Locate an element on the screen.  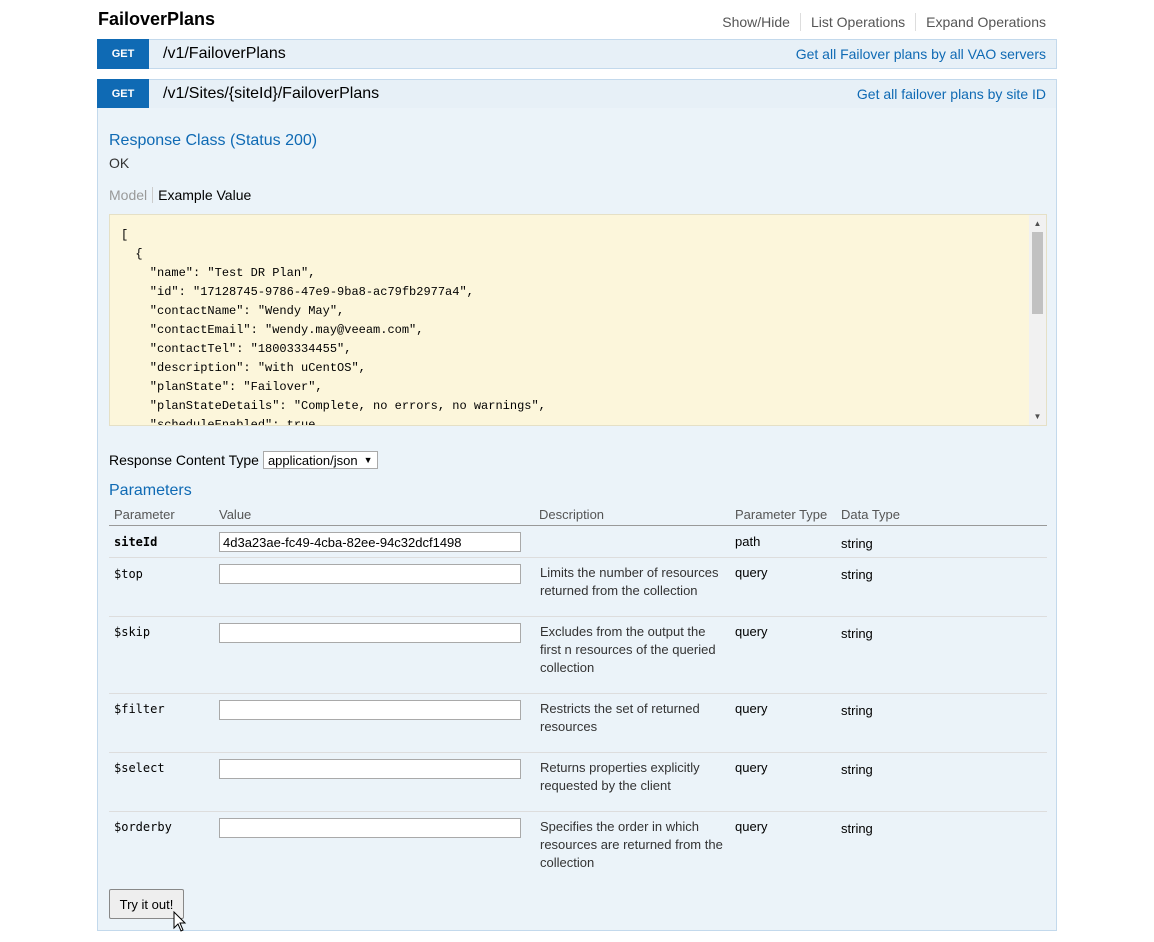
param-name: siteId is located at coordinates (136, 542).